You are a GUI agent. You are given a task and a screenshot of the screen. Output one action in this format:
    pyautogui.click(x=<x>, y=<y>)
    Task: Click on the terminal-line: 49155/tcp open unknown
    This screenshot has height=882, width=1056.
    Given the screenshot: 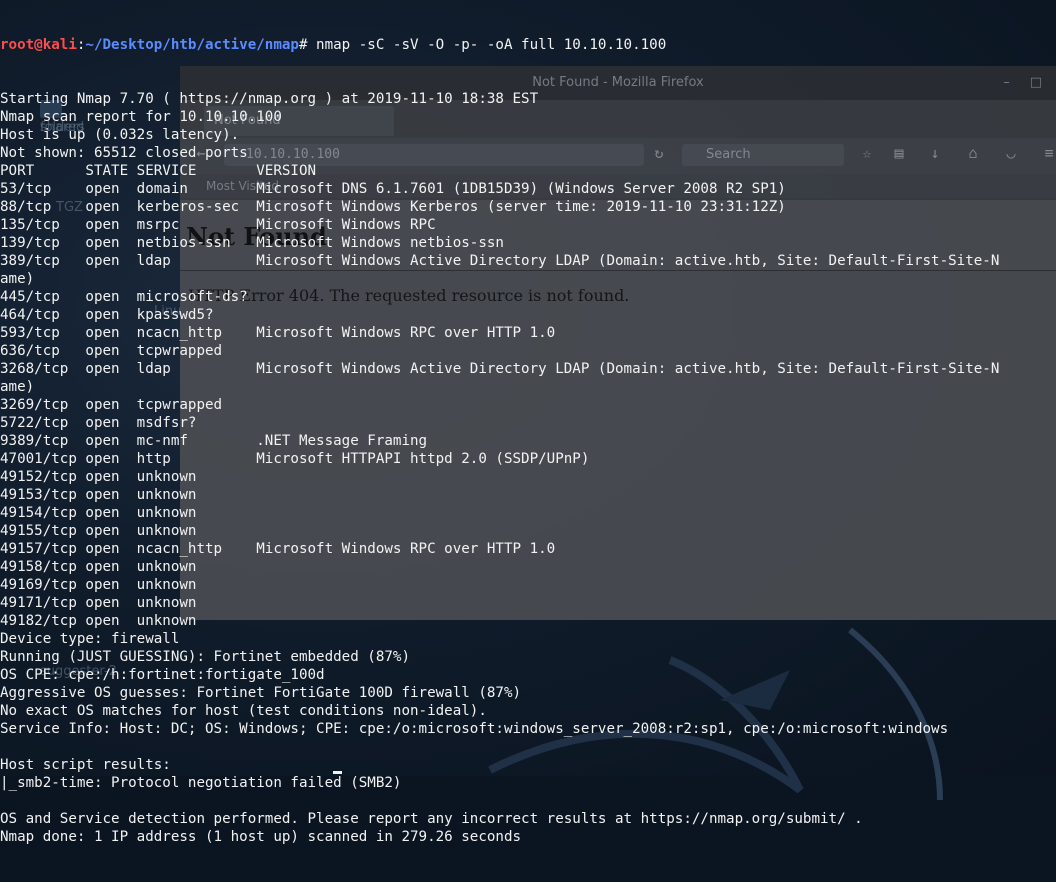 What is the action you would take?
    pyautogui.click(x=98, y=531)
    